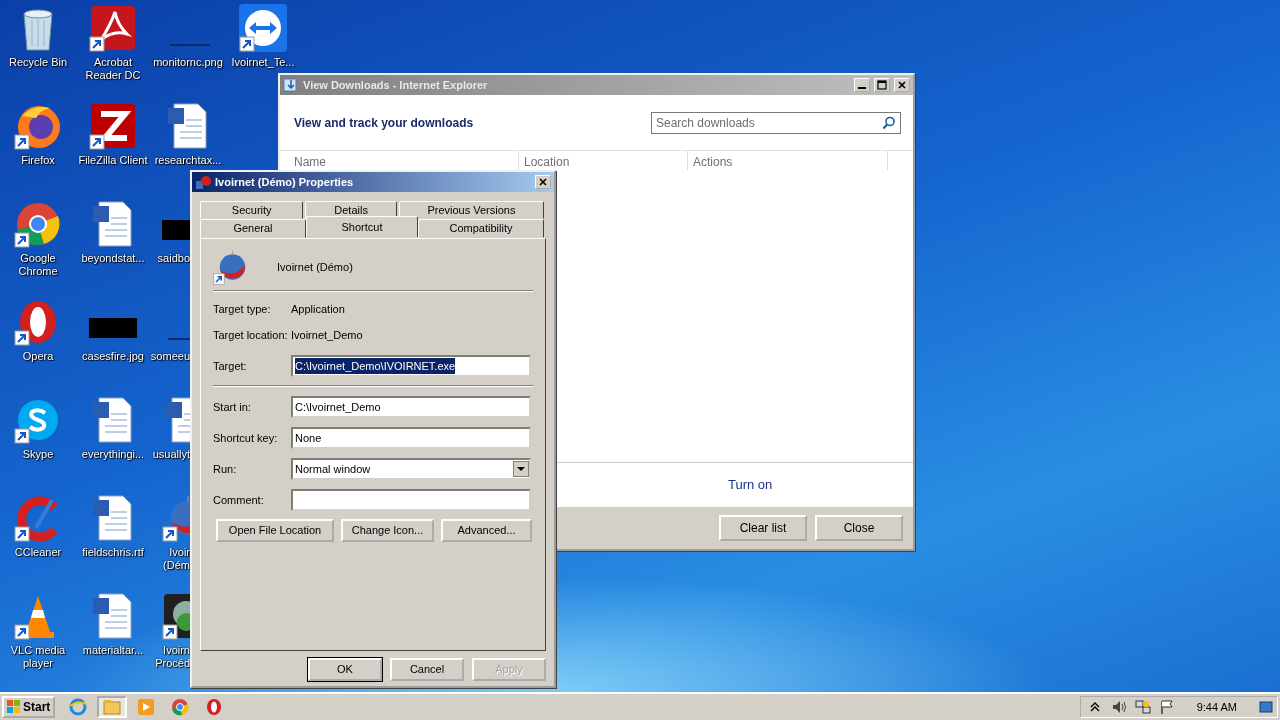 This screenshot has width=1280, height=720. What do you see at coordinates (315, 267) in the screenshot?
I see `item-name: Ivoirnet (Démo)` at bounding box center [315, 267].